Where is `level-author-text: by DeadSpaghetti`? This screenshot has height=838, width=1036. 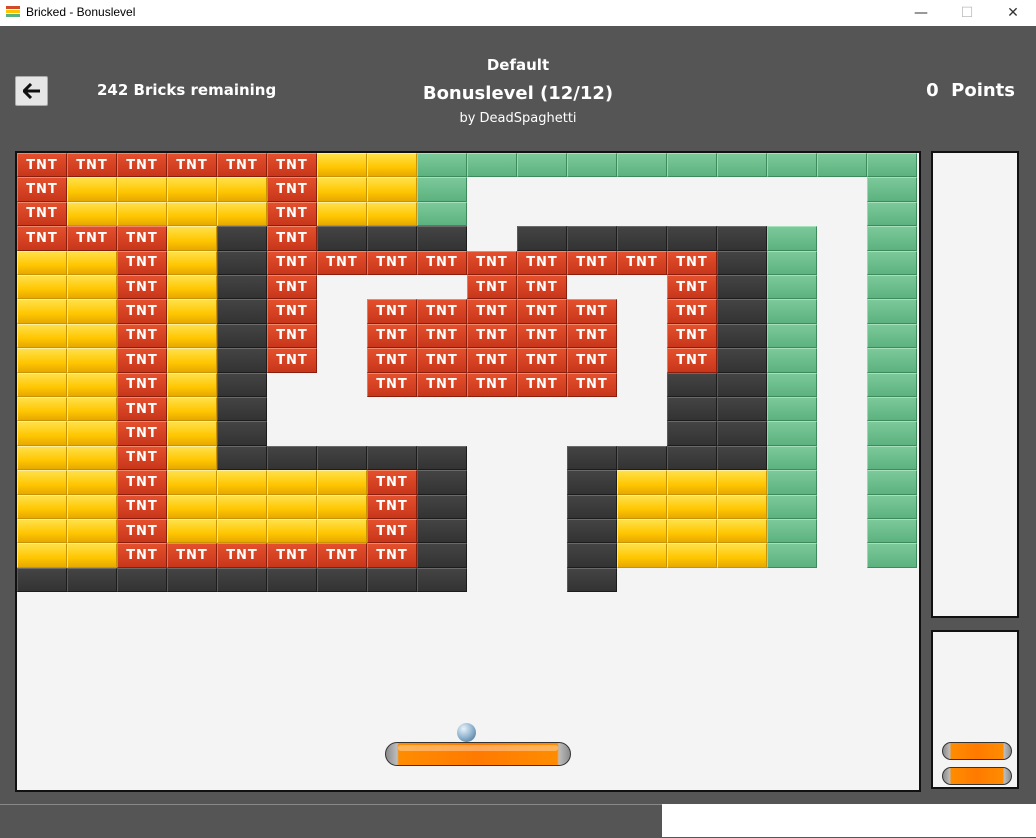 level-author-text: by DeadSpaghetti is located at coordinates (518, 118).